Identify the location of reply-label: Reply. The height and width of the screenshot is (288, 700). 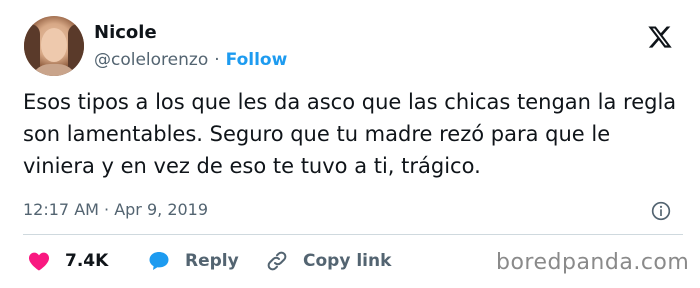
(212, 261).